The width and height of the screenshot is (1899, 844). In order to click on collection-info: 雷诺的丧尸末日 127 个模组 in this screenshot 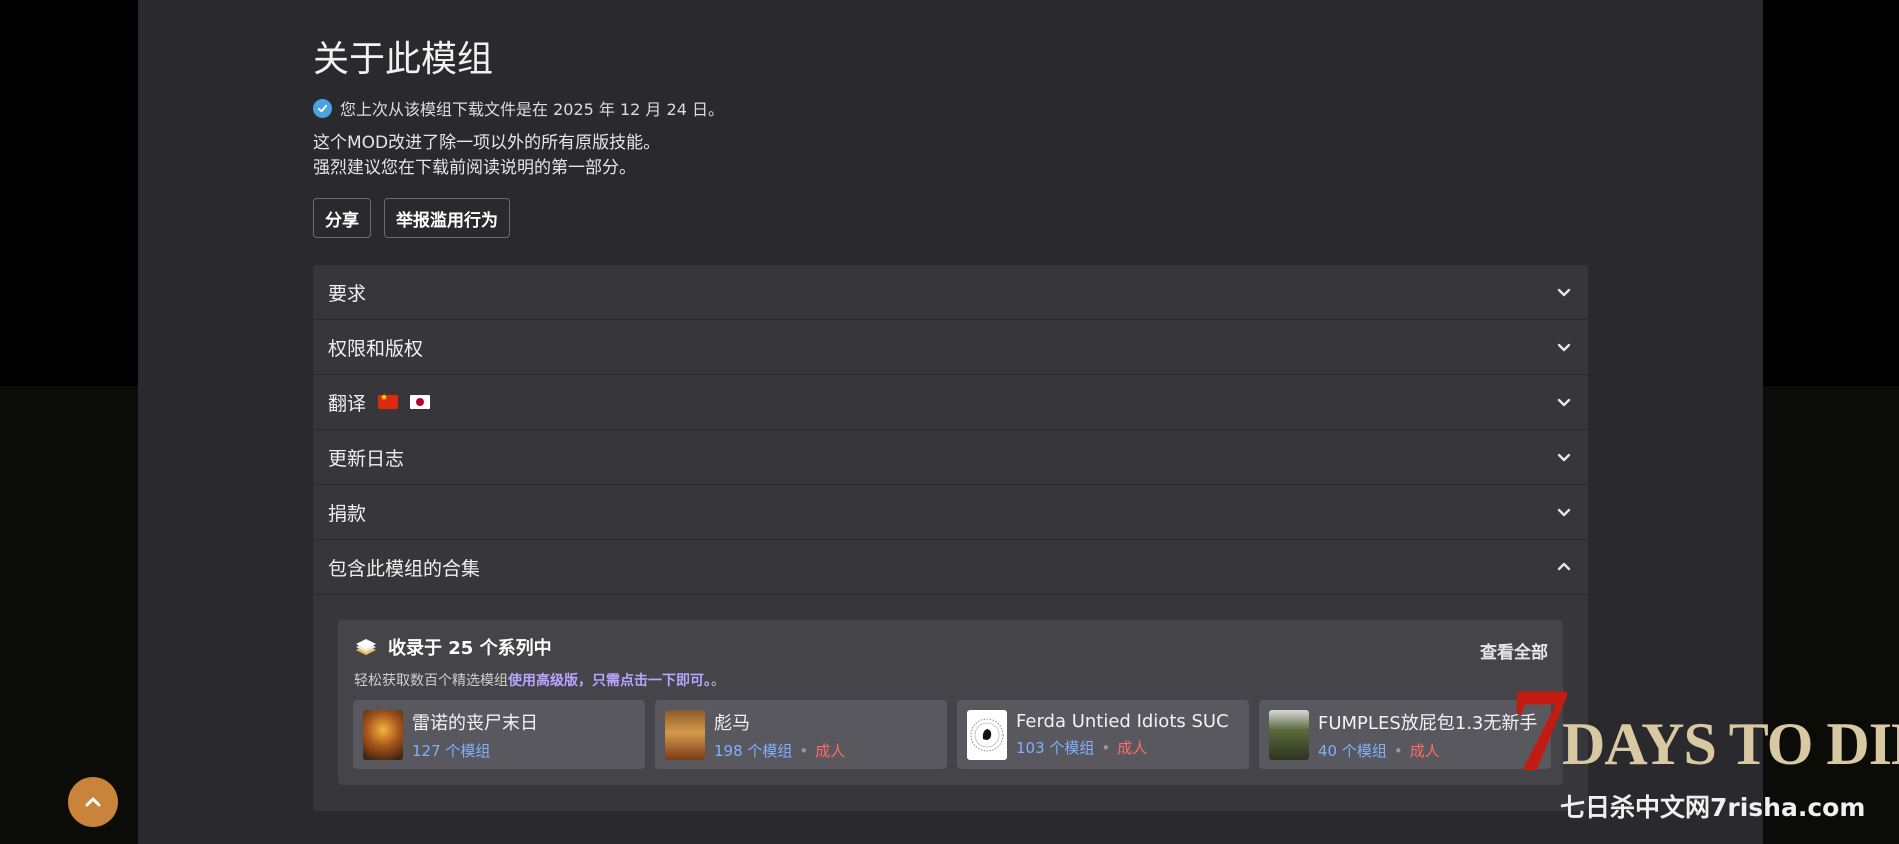, I will do `click(475, 735)`.